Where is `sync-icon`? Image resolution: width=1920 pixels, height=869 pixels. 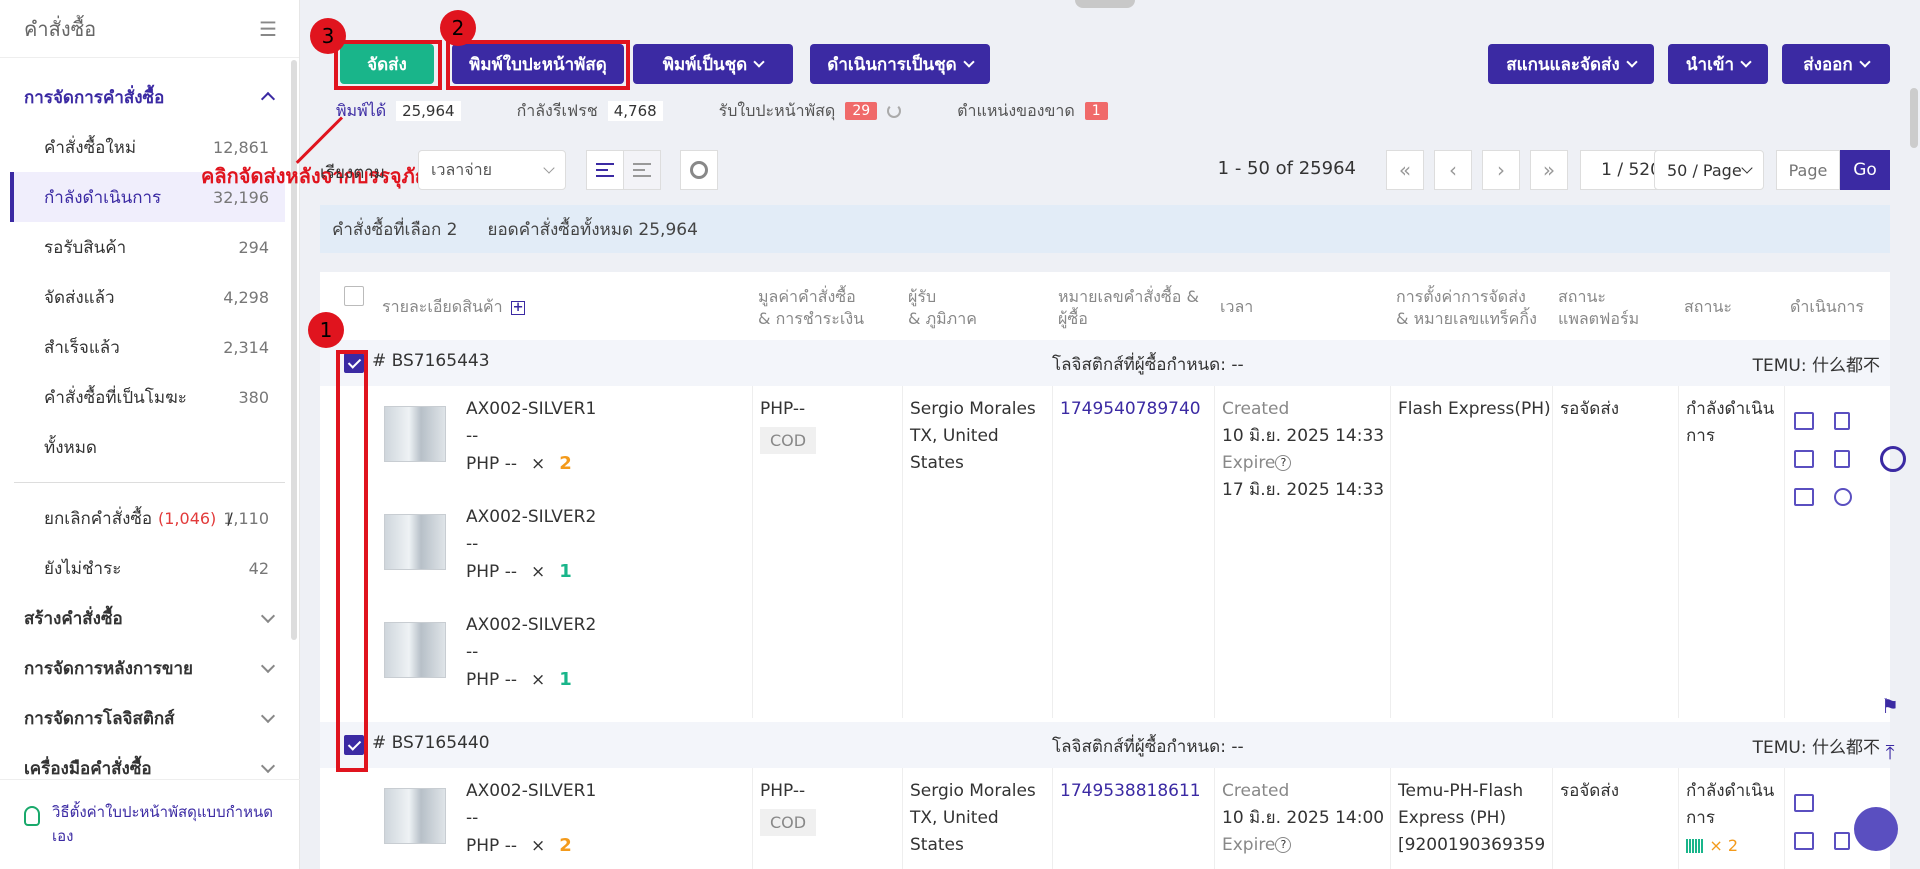
sync-icon is located at coordinates (1843, 497).